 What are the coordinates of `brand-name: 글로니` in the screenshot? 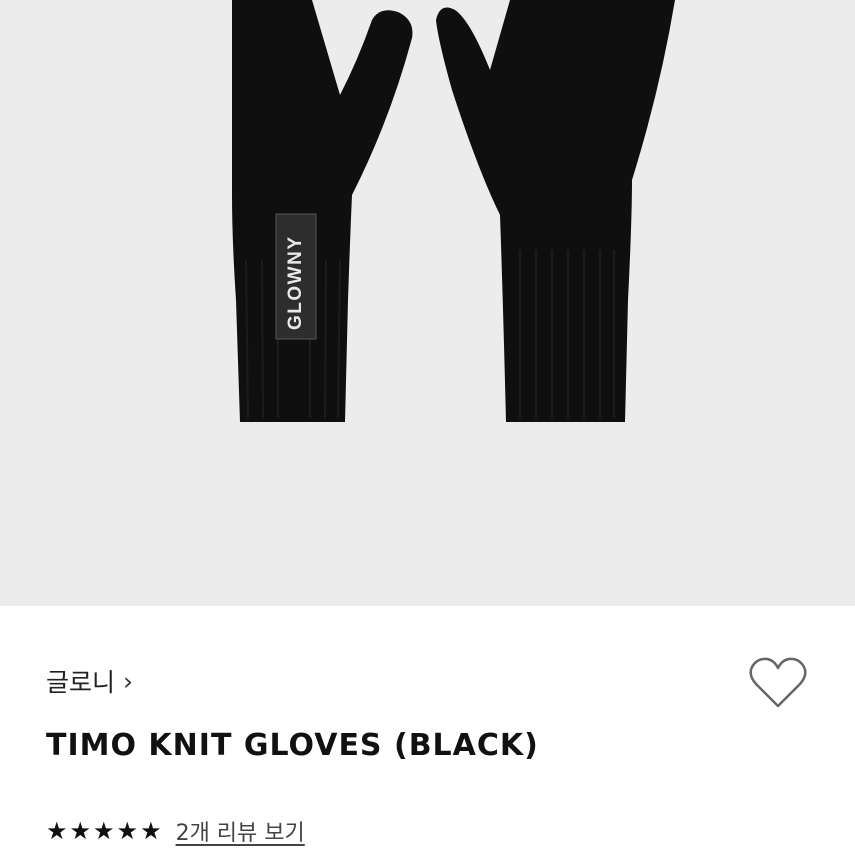 It's located at (81, 682).